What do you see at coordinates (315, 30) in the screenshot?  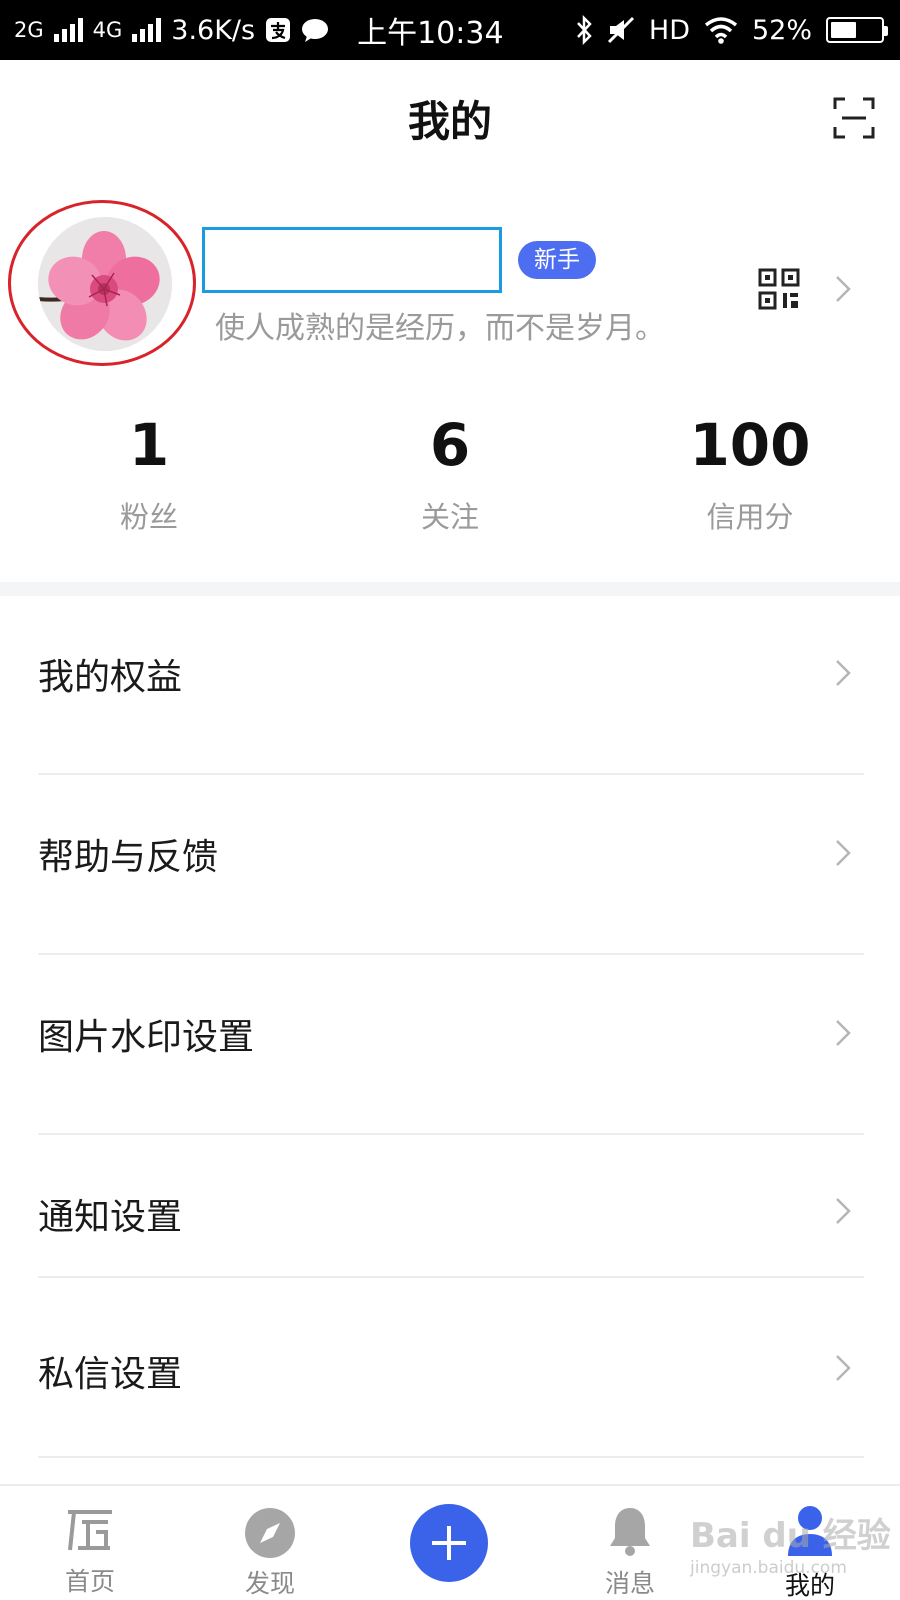 I see `chat-bubble-icon` at bounding box center [315, 30].